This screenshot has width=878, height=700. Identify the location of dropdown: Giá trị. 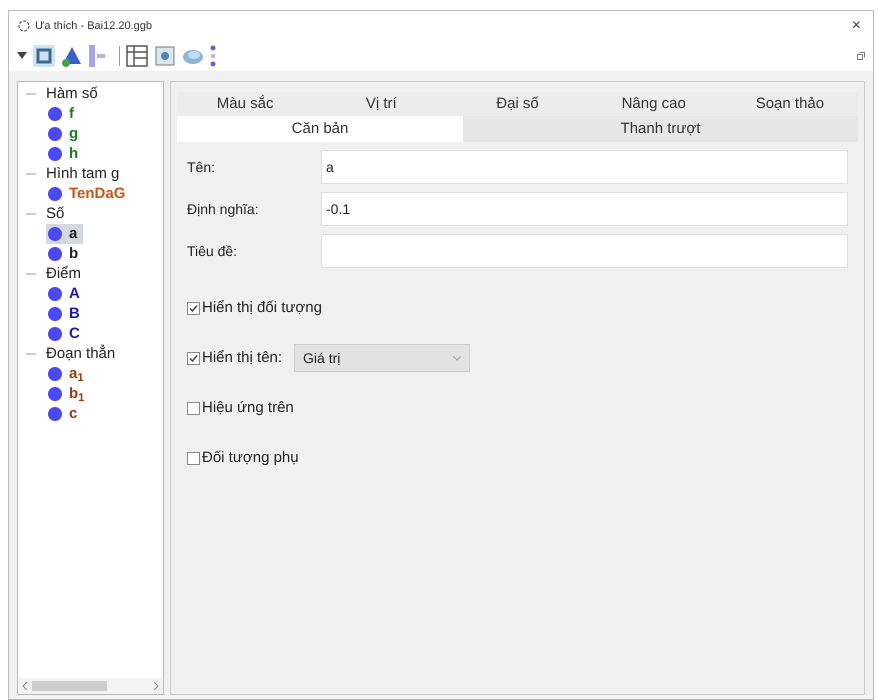
(382, 358).